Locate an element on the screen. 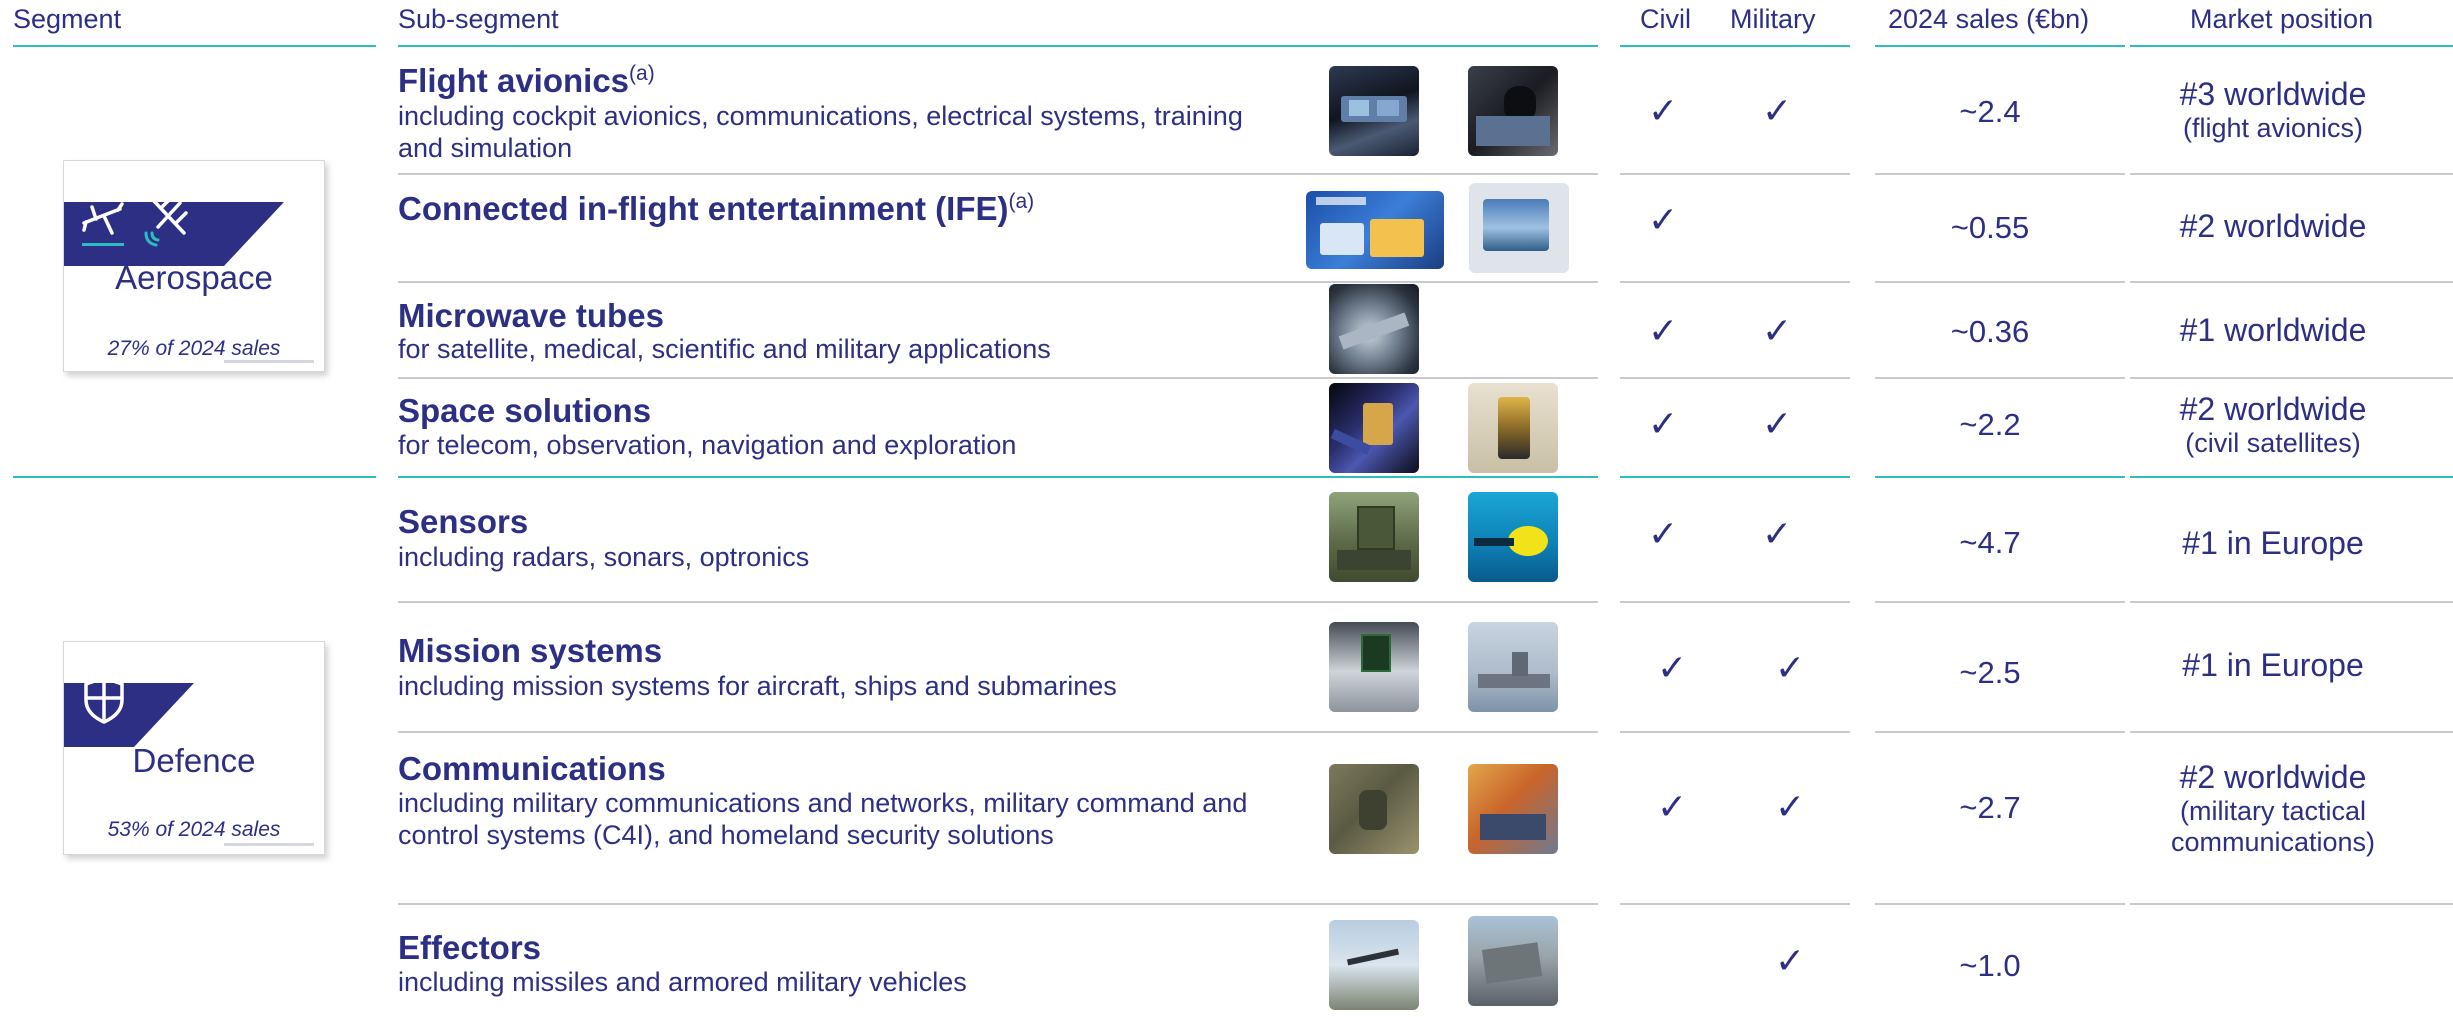 This screenshot has height=1017, width=2453. row-title: Flight avionics(a) is located at coordinates (526, 81).